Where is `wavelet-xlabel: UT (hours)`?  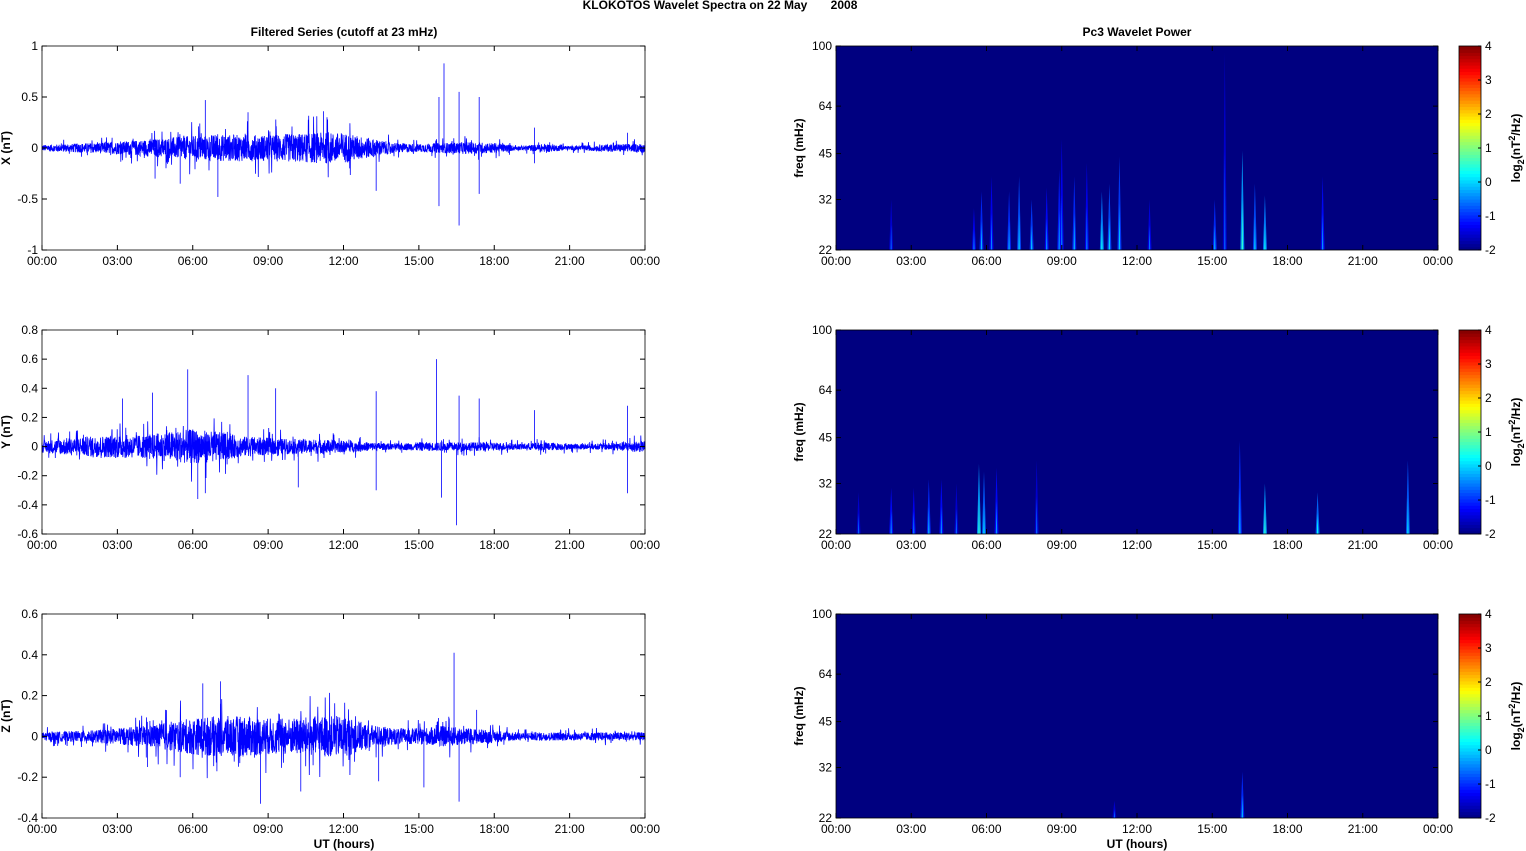
wavelet-xlabel: UT (hours) is located at coordinates (1137, 844).